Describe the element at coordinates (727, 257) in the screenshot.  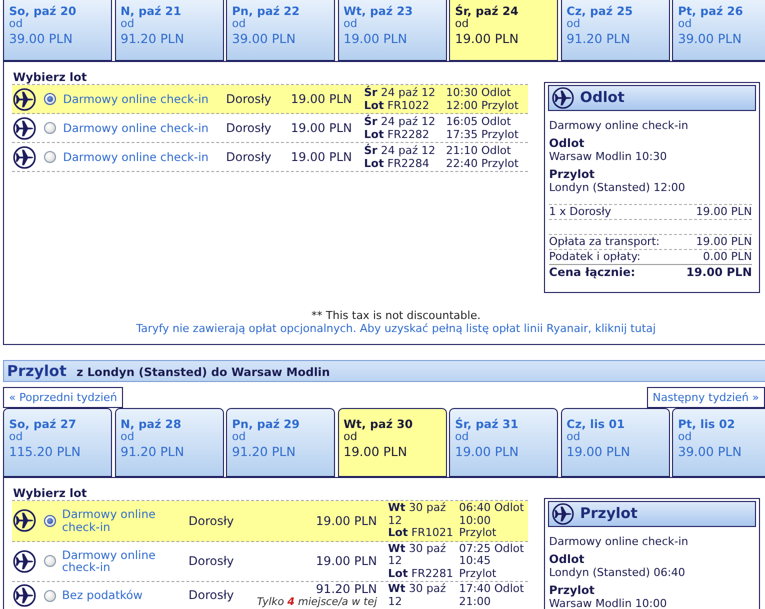
I see `cost-amount: 0.00 PLN` at that location.